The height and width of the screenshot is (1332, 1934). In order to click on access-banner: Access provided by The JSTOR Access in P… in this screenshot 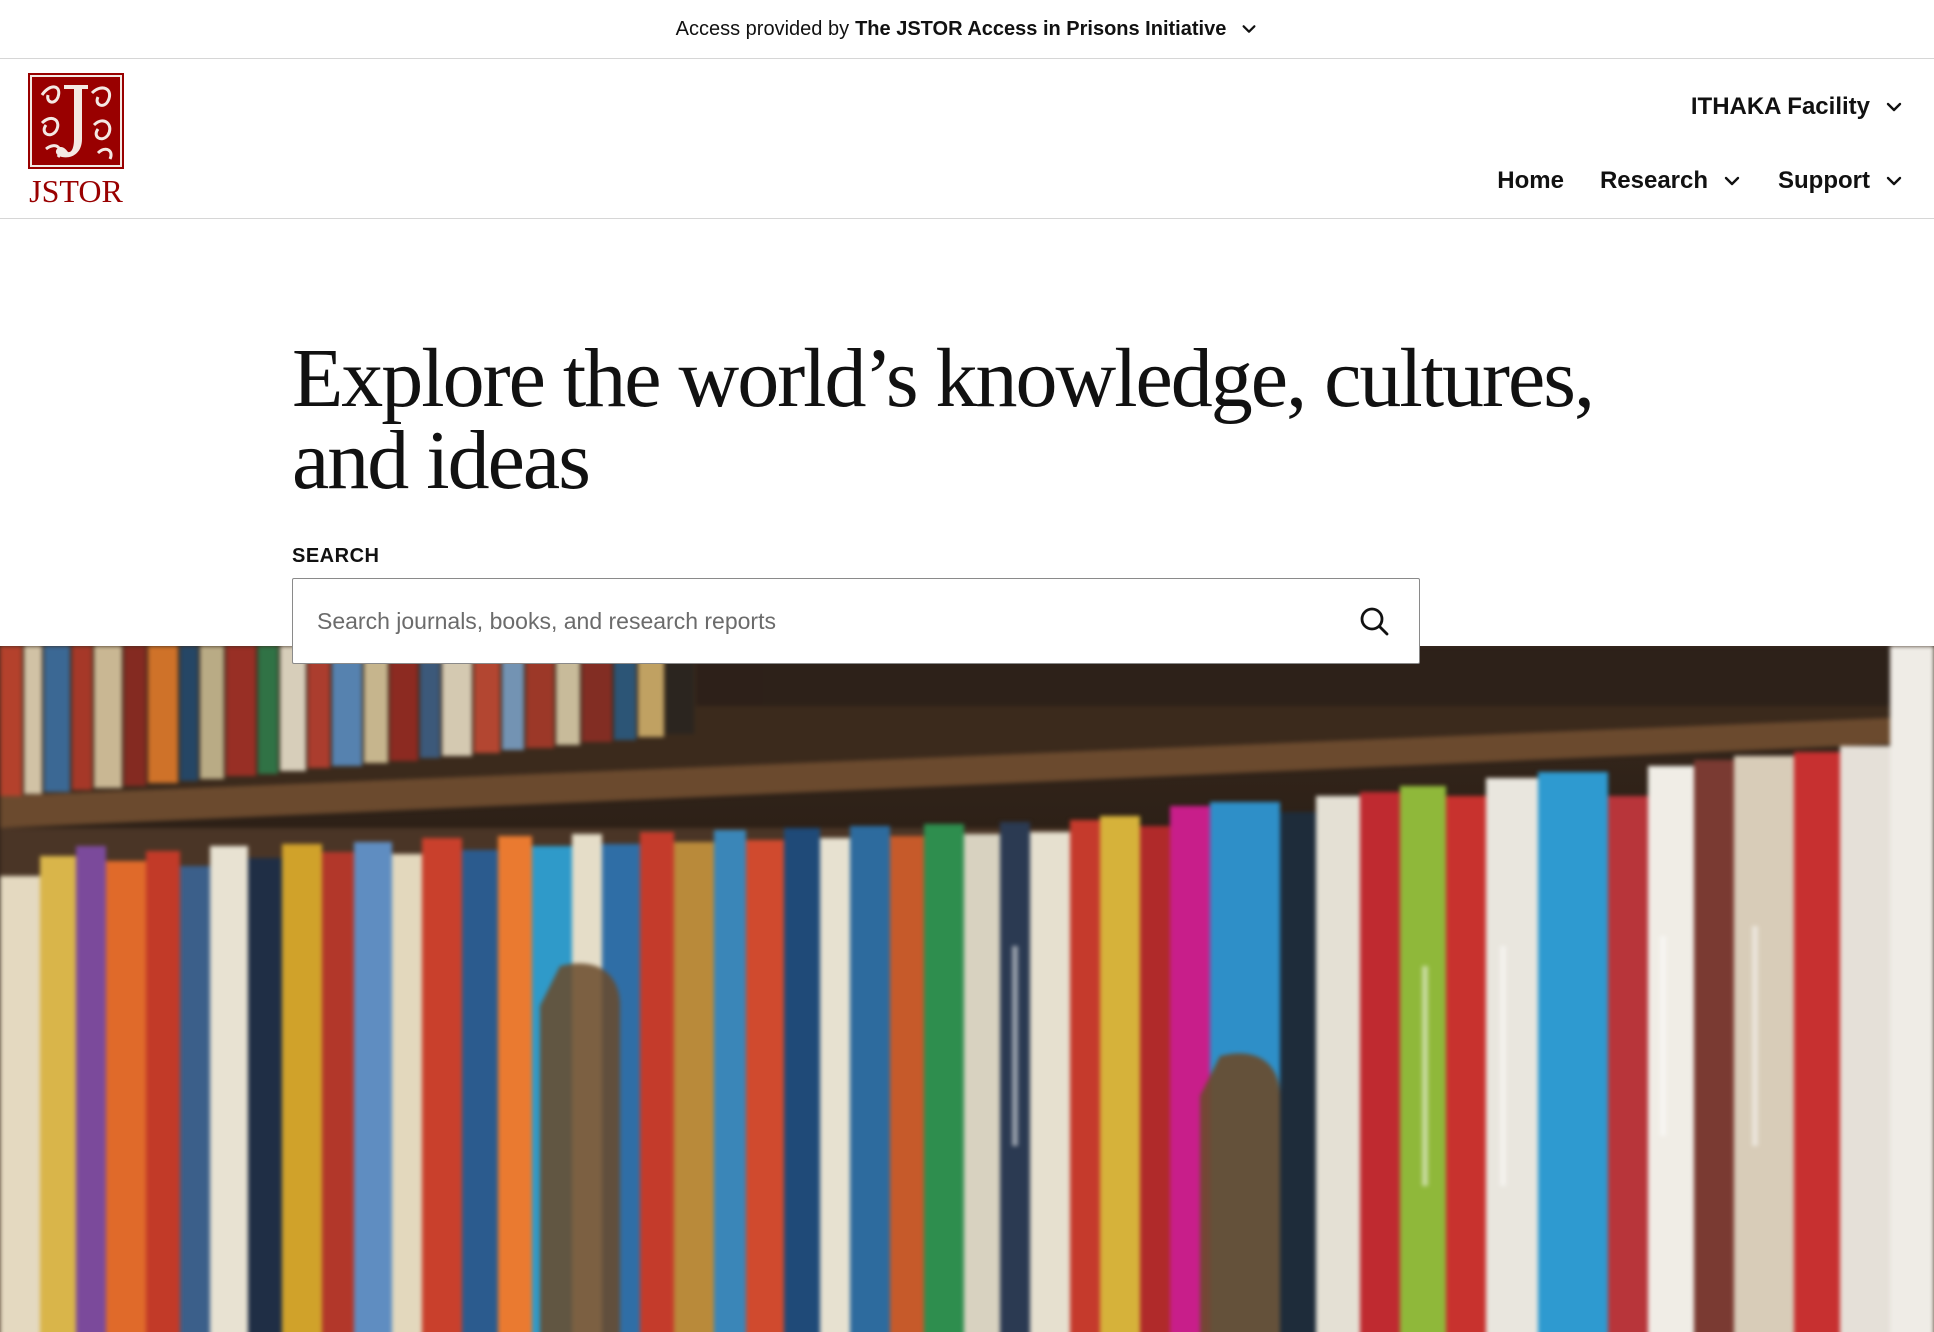, I will do `click(967, 29)`.